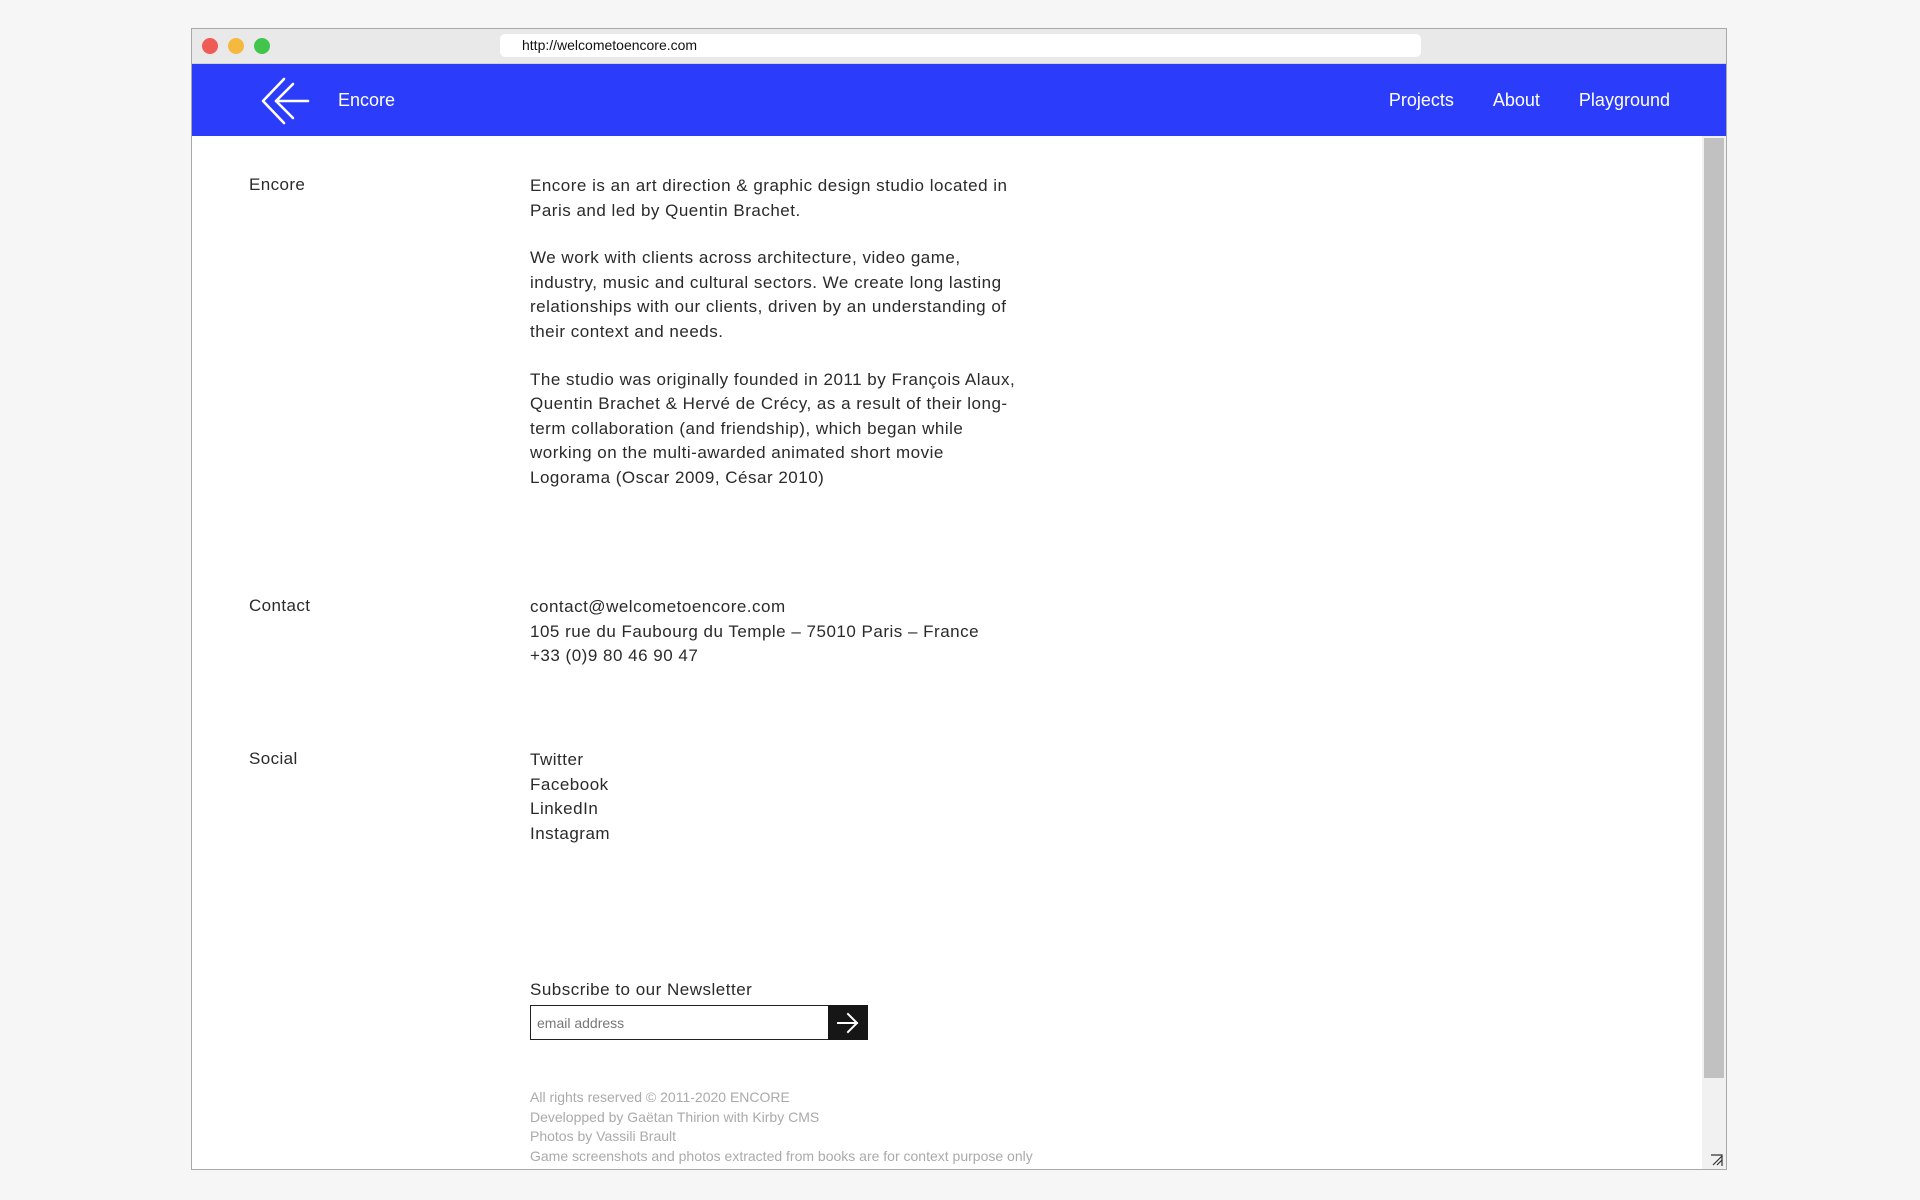 The image size is (1920, 1200). Describe the element at coordinates (1717, 1160) in the screenshot. I see `resize-grip-icon` at that location.